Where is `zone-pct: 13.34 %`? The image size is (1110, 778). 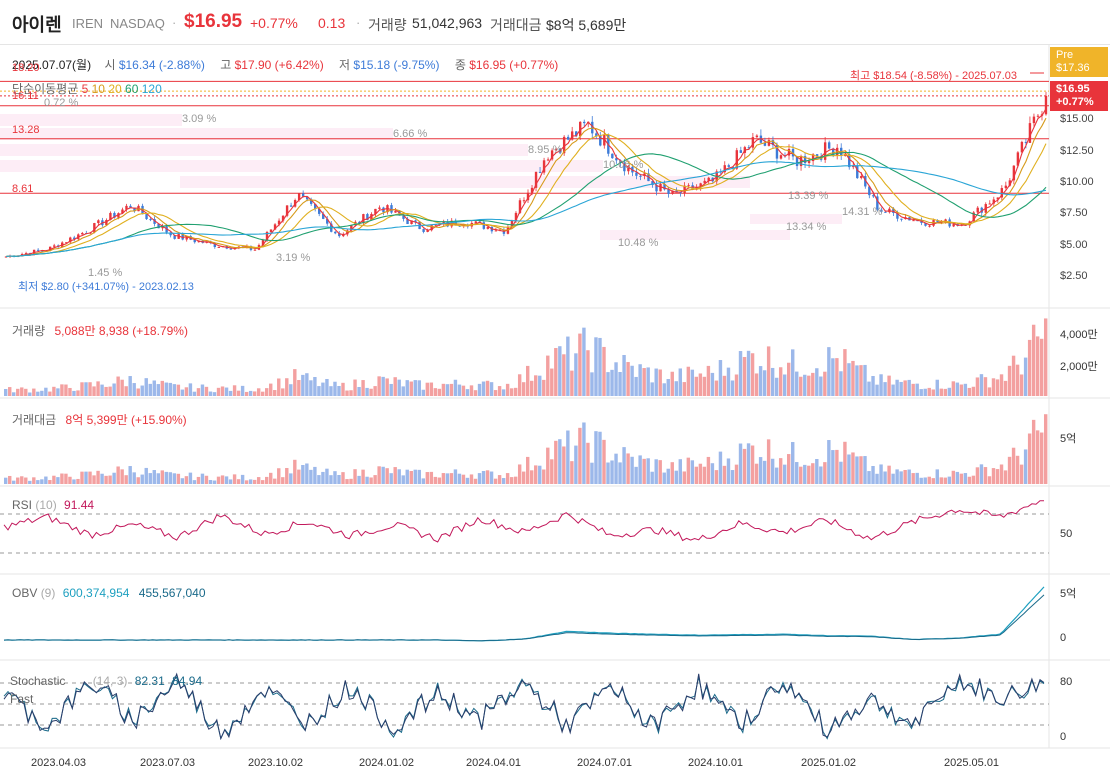 zone-pct: 13.34 % is located at coordinates (806, 227).